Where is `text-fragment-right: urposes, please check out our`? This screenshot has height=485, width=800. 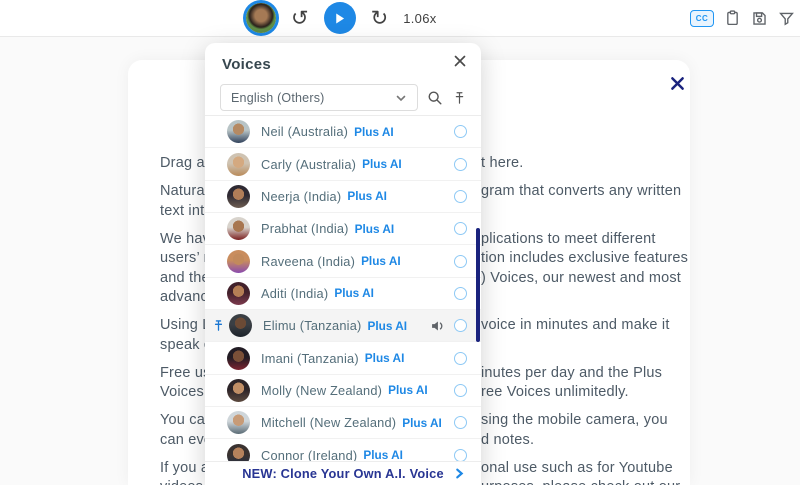 text-fragment-right: urposes, please check out our is located at coordinates (580, 481).